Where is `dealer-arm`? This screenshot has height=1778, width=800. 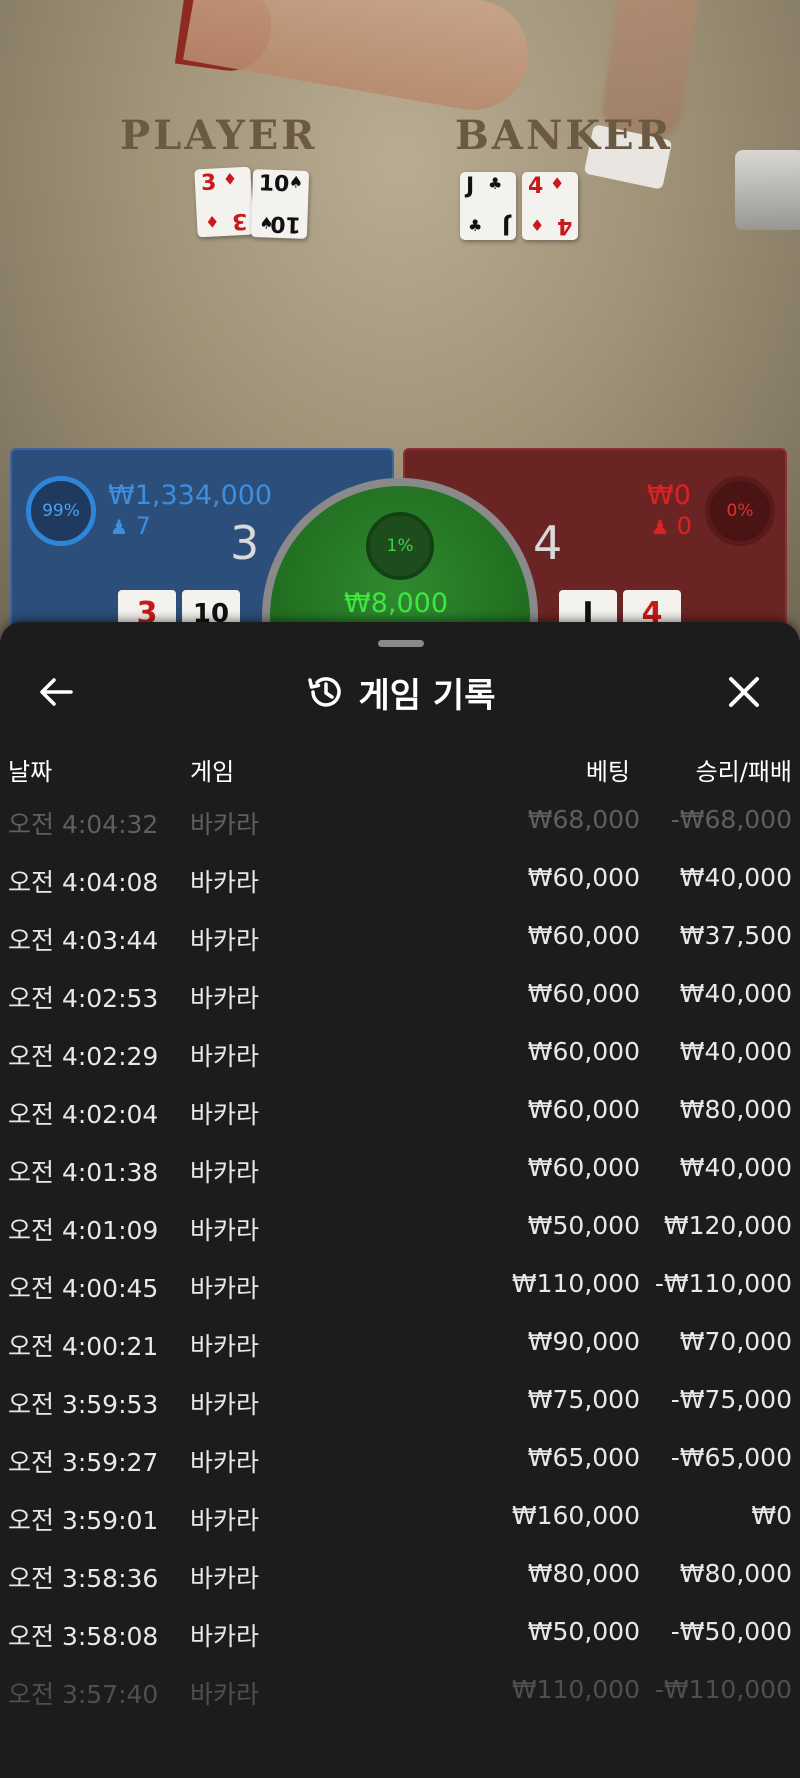
dealer-arm is located at coordinates (360, 59).